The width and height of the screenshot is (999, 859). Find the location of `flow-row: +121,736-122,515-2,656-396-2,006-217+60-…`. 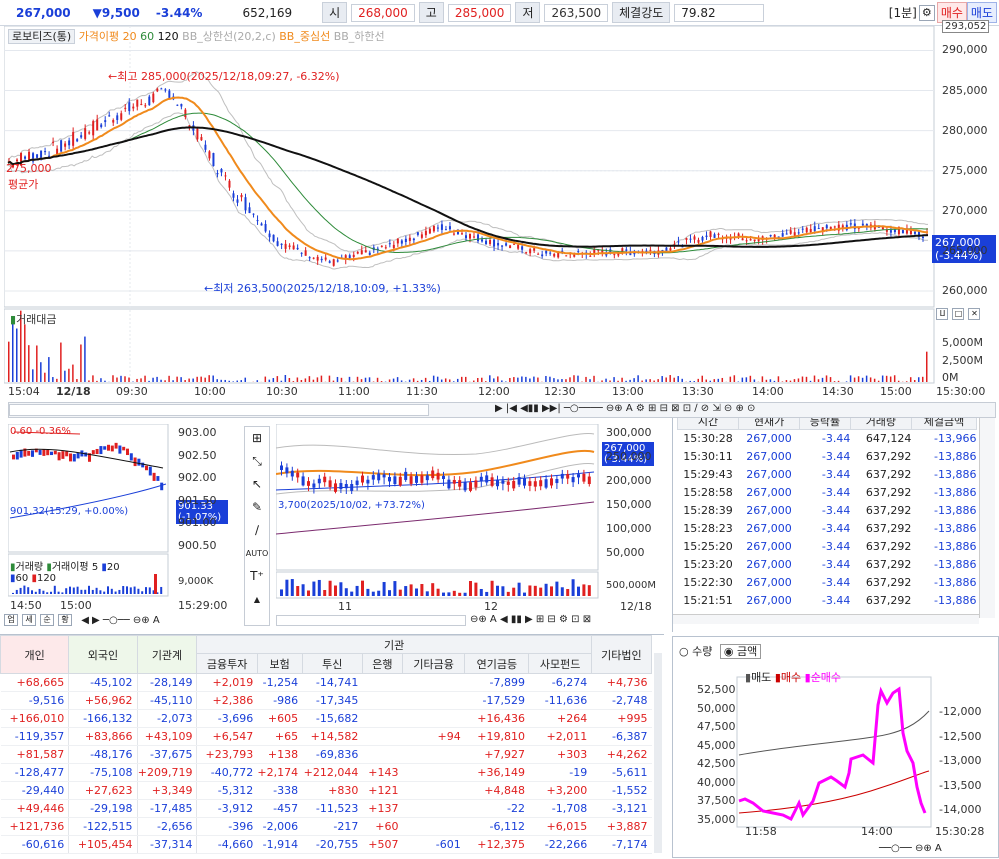

flow-row: +121,736-122,515-2,656-396-2,006-217+60-… is located at coordinates (326, 827).